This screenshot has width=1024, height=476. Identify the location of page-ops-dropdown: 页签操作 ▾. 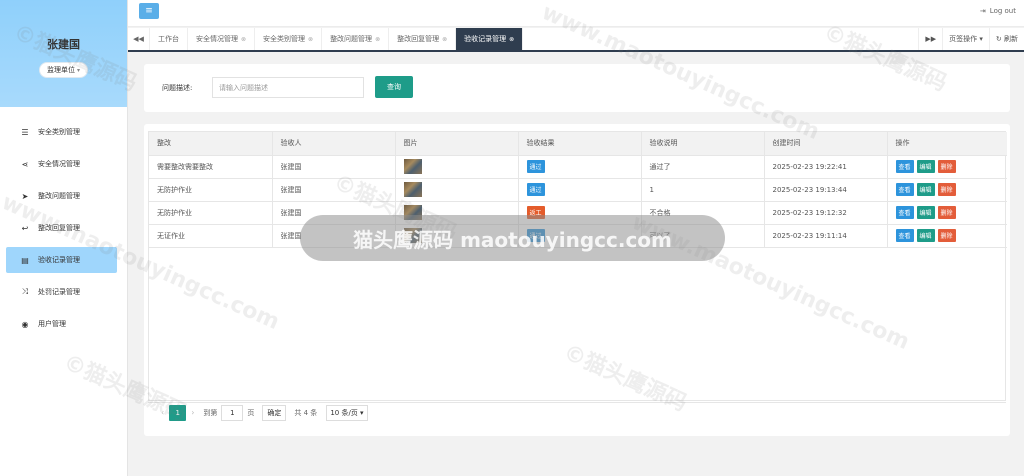
(965, 39).